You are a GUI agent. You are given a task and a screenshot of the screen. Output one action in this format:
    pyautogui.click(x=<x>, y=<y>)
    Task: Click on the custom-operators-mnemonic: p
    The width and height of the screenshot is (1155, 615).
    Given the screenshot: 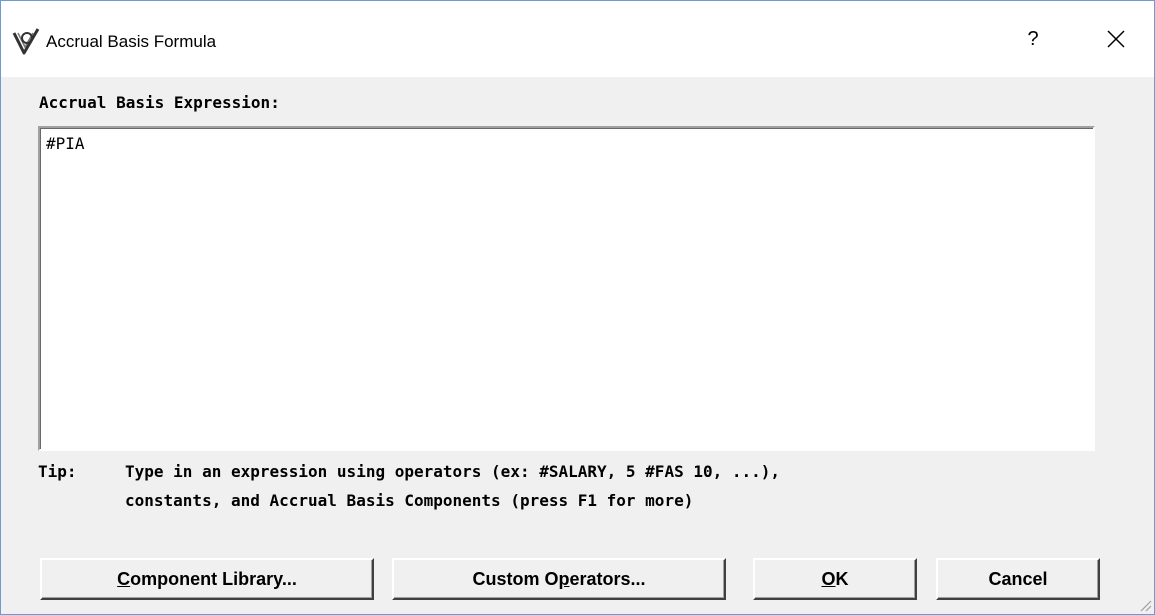 What is the action you would take?
    pyautogui.click(x=564, y=578)
    